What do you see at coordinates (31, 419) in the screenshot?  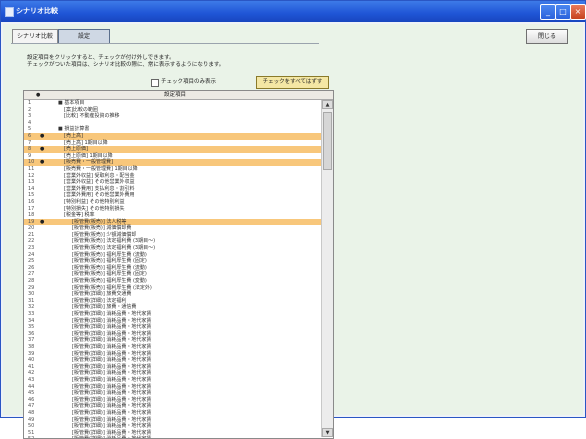 I see `row-number: 49` at bounding box center [31, 419].